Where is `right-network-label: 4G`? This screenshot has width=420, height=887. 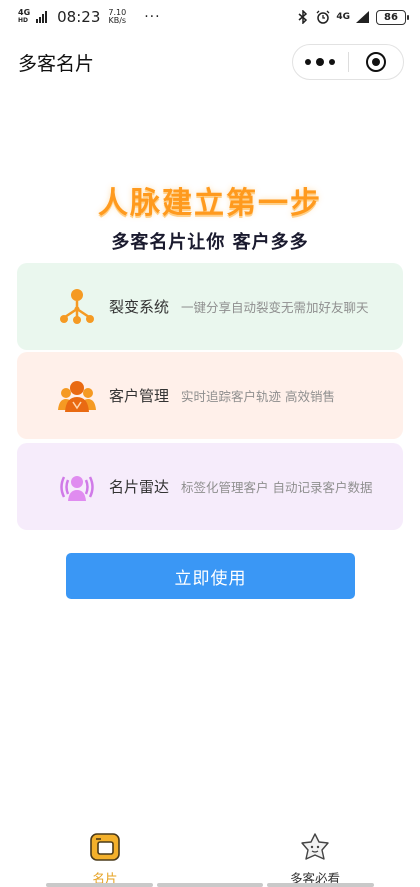
right-network-label: 4G is located at coordinates (343, 17).